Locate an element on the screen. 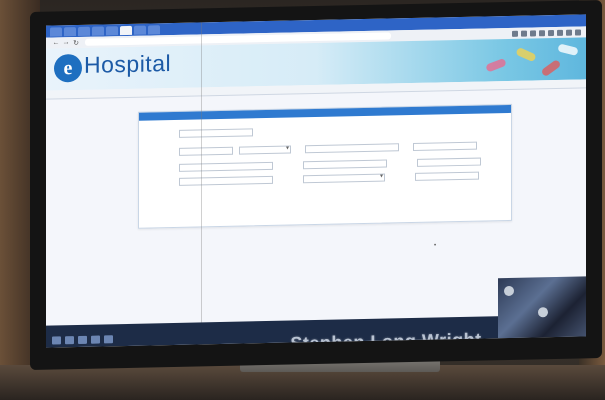  forward-icon: → is located at coordinates (66, 42).